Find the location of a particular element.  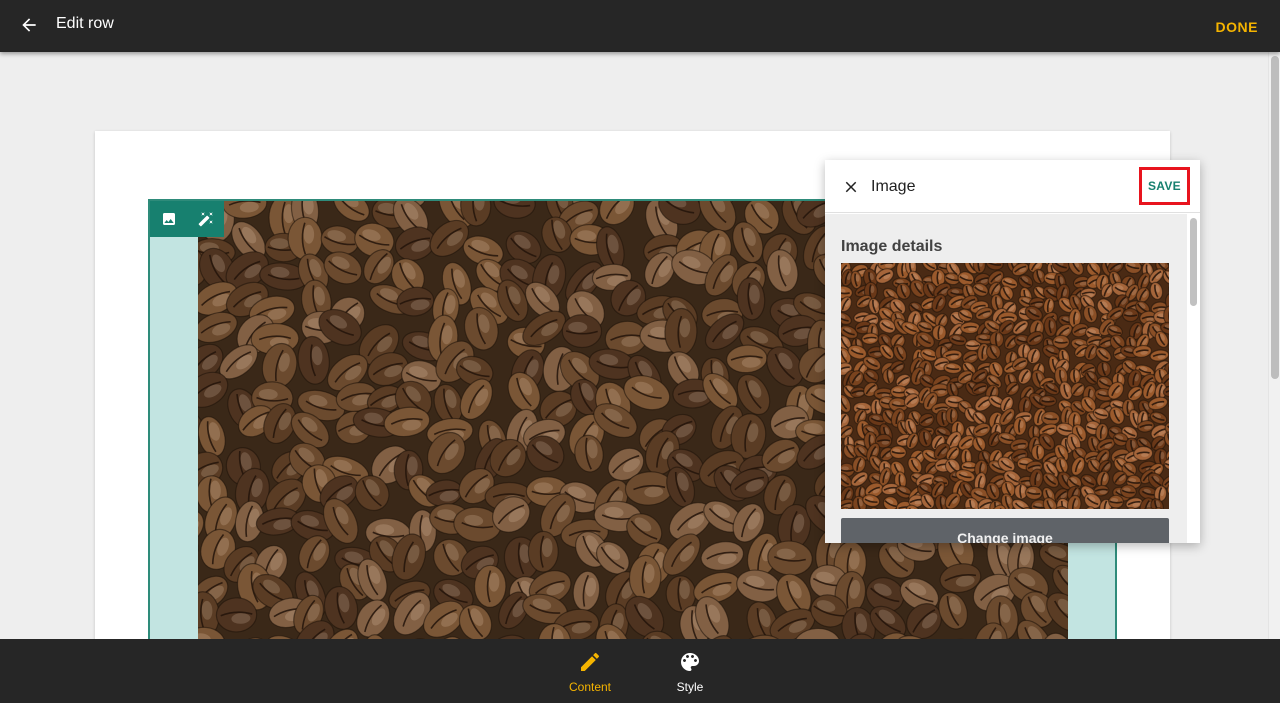

save-button: SAVE is located at coordinates (1164, 186).